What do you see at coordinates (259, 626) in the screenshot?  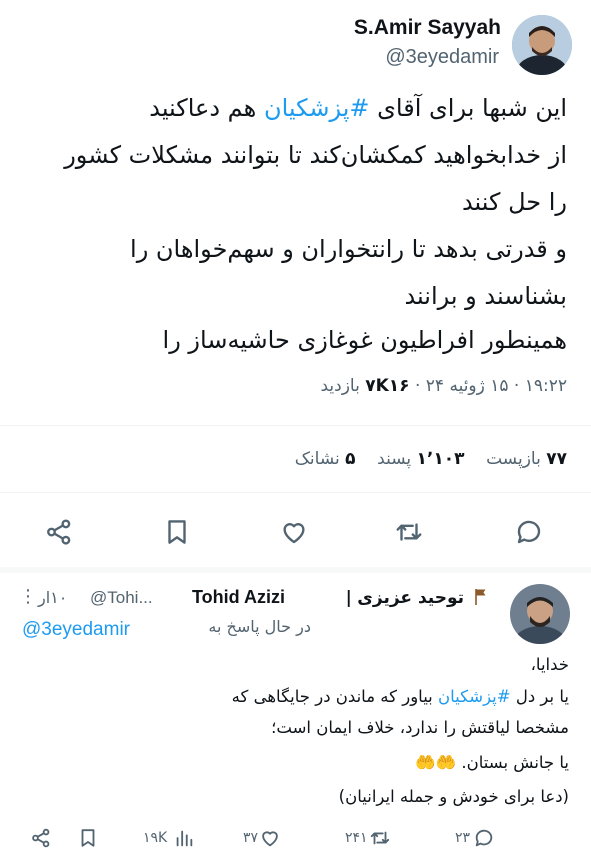 I see `replying-to: در حال پاسخ به` at bounding box center [259, 626].